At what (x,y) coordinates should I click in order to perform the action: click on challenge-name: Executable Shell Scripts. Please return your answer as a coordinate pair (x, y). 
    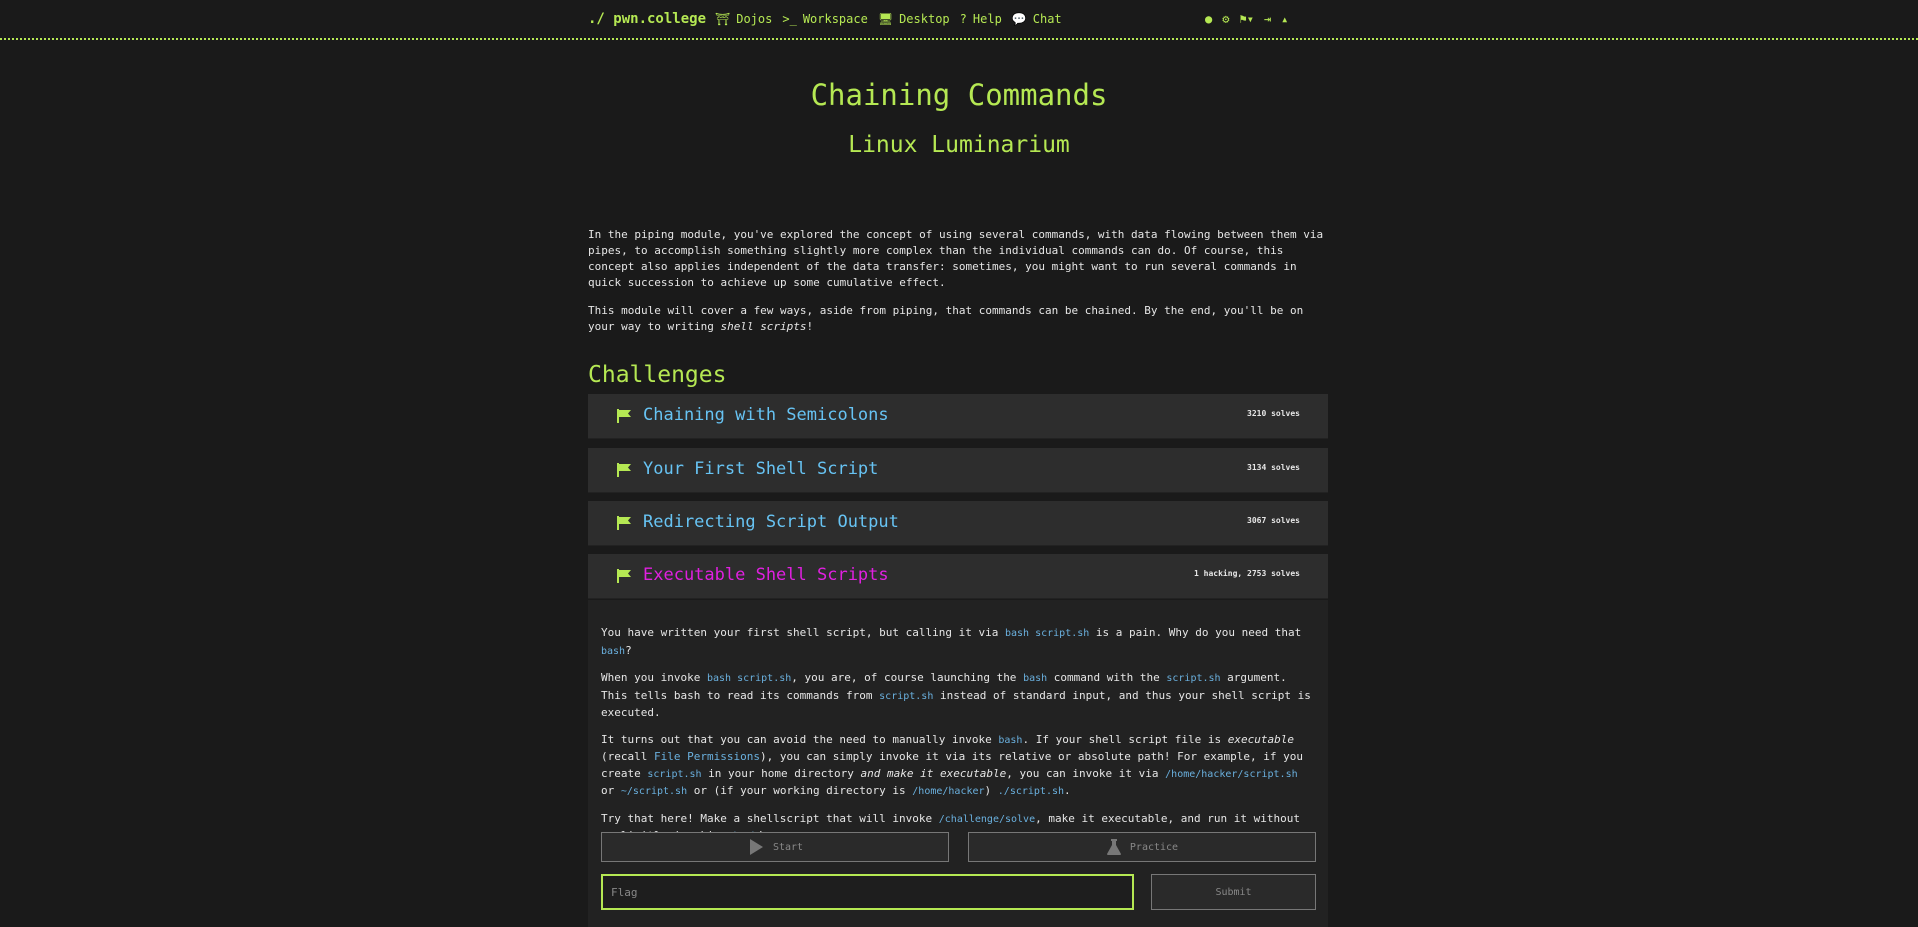
    Looking at the image, I should click on (766, 575).